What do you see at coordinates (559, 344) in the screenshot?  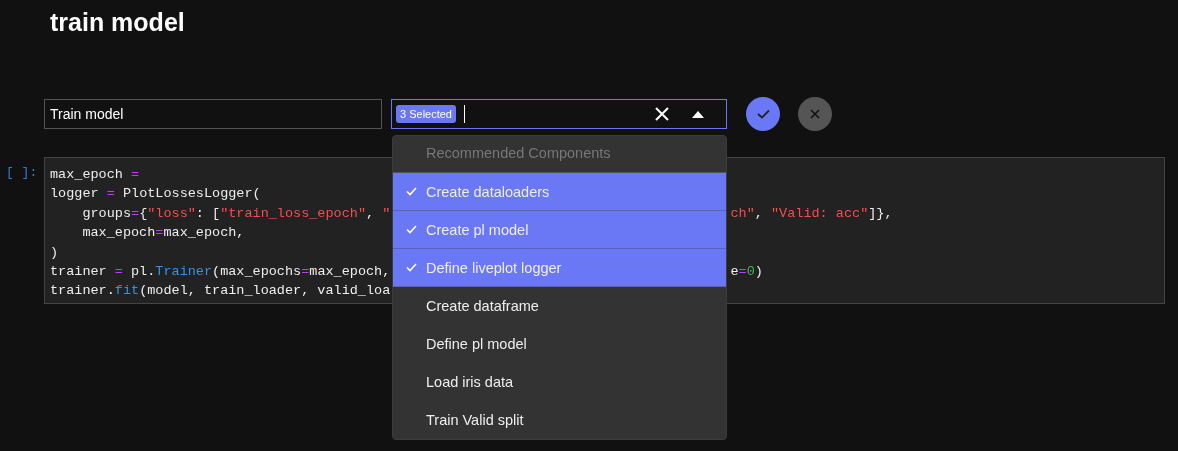 I see `dropdown-option: Define pl model` at bounding box center [559, 344].